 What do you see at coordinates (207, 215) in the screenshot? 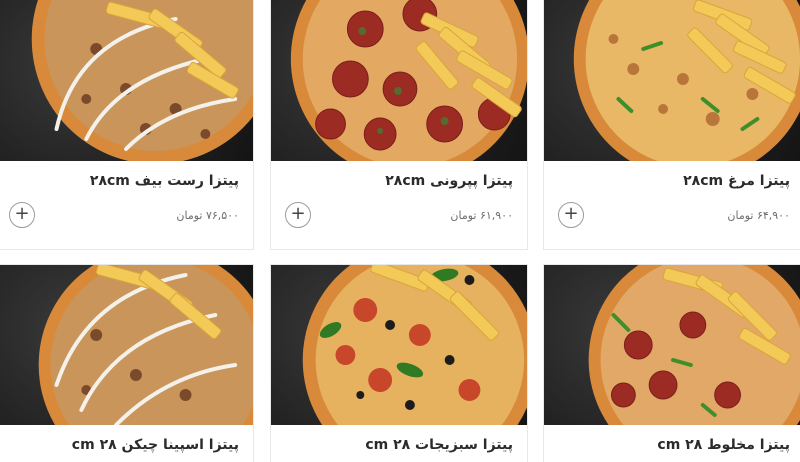
I see `product-price: ۷۶,۵۰۰ تومان` at bounding box center [207, 215].